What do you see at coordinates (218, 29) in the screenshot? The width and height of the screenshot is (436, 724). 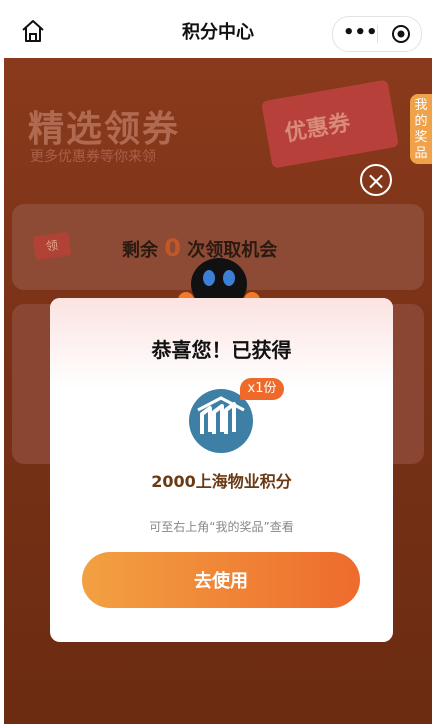 I see `top-navigation-bar: 积分中心 •••` at bounding box center [218, 29].